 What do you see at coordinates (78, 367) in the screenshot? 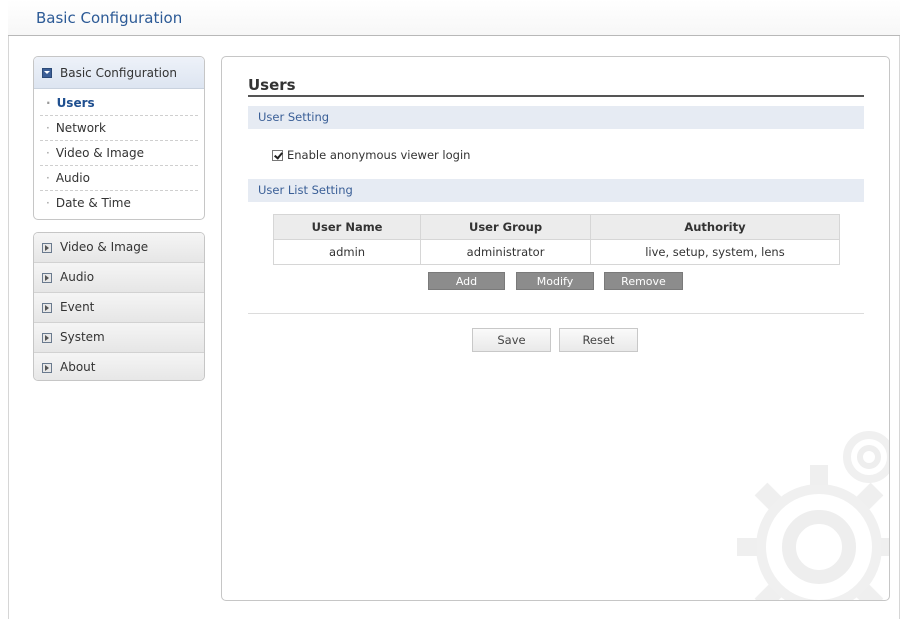
I see `menu-item-label: About` at bounding box center [78, 367].